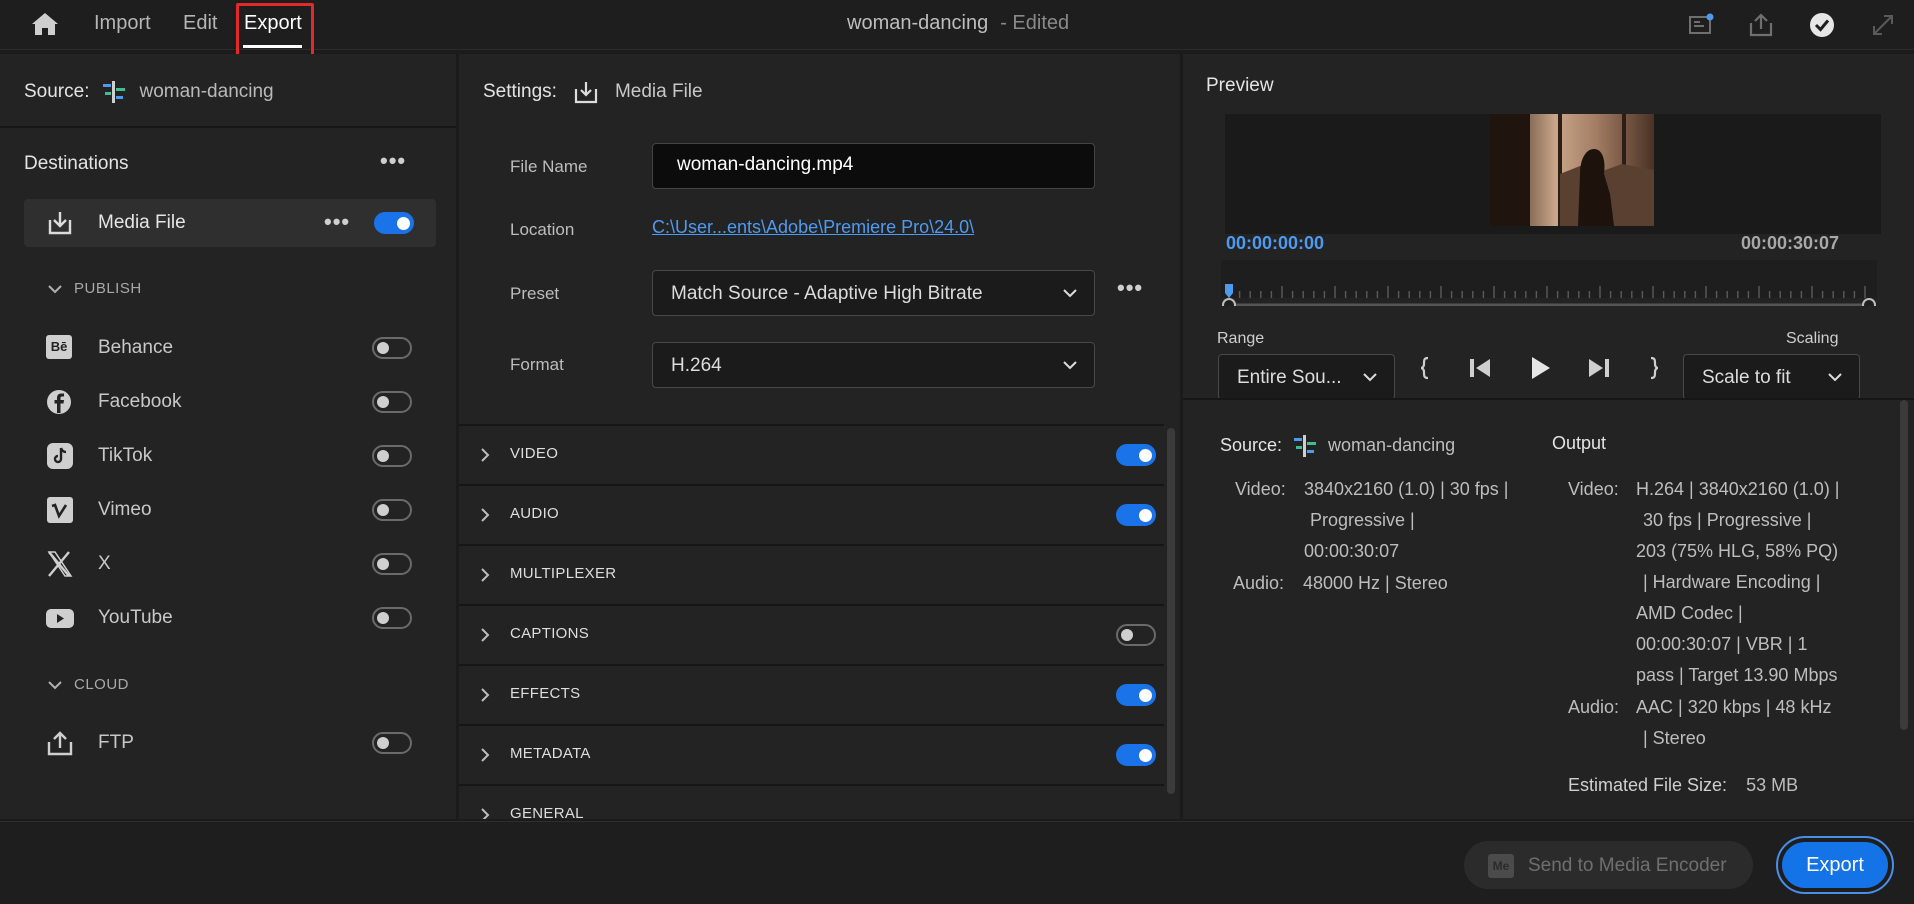  What do you see at coordinates (1171, 611) in the screenshot?
I see `settings-scrollbar` at bounding box center [1171, 611].